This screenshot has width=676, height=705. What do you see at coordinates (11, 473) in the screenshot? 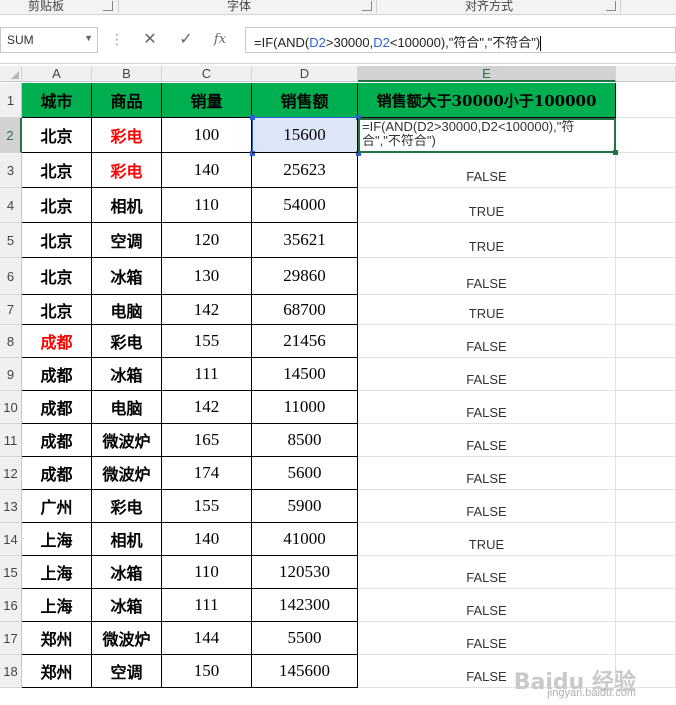
I see `row-header-12: 12` at bounding box center [11, 473].